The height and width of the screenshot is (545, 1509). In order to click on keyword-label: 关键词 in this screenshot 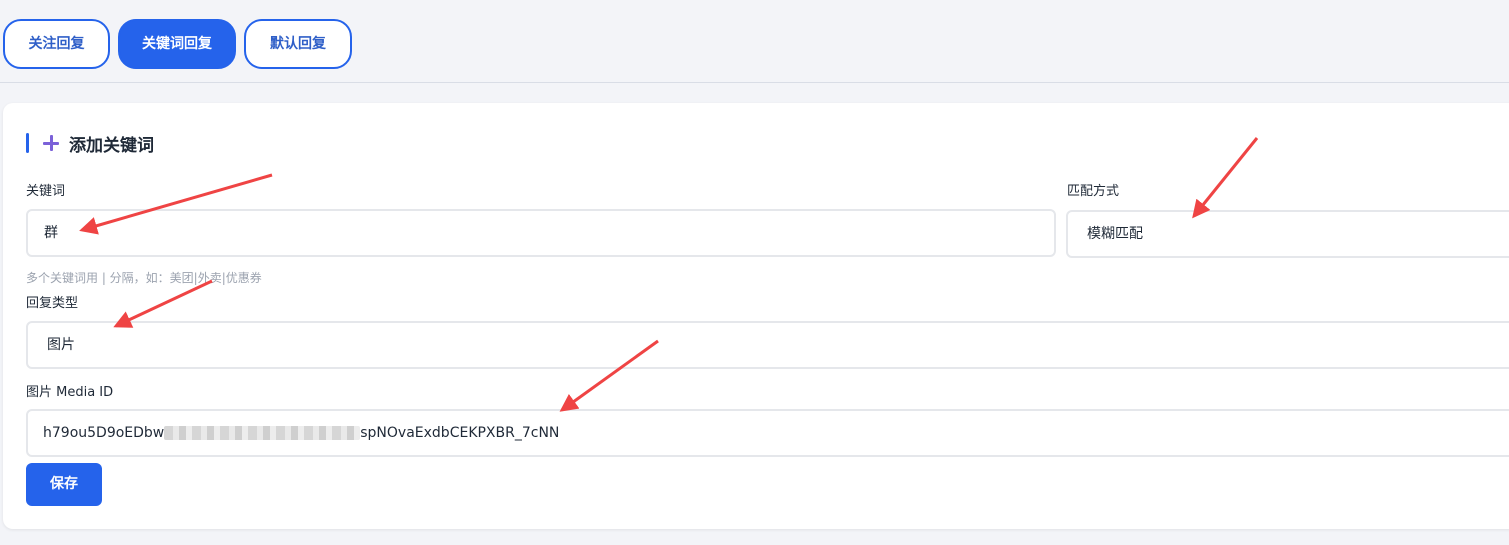, I will do `click(46, 191)`.